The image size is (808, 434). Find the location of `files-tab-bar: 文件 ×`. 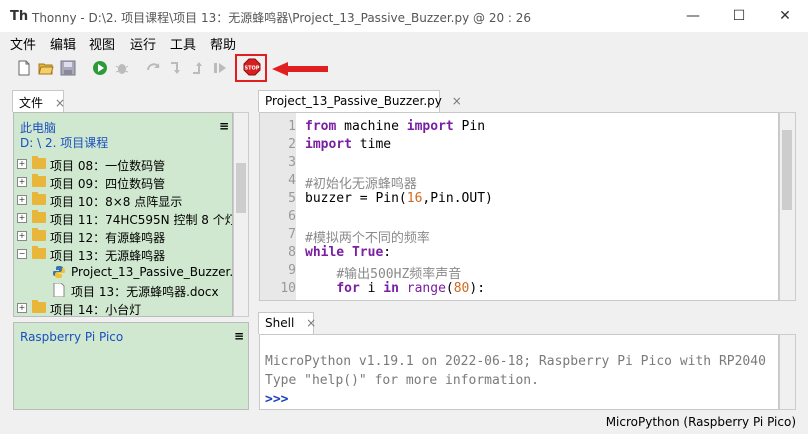

files-tab-bar: 文件 × is located at coordinates (130, 101).